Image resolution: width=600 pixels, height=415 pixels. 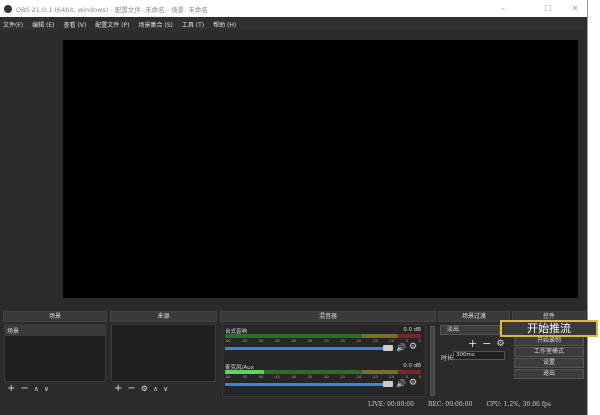 I want to click on remove-scene-icon: −, so click(x=24, y=388).